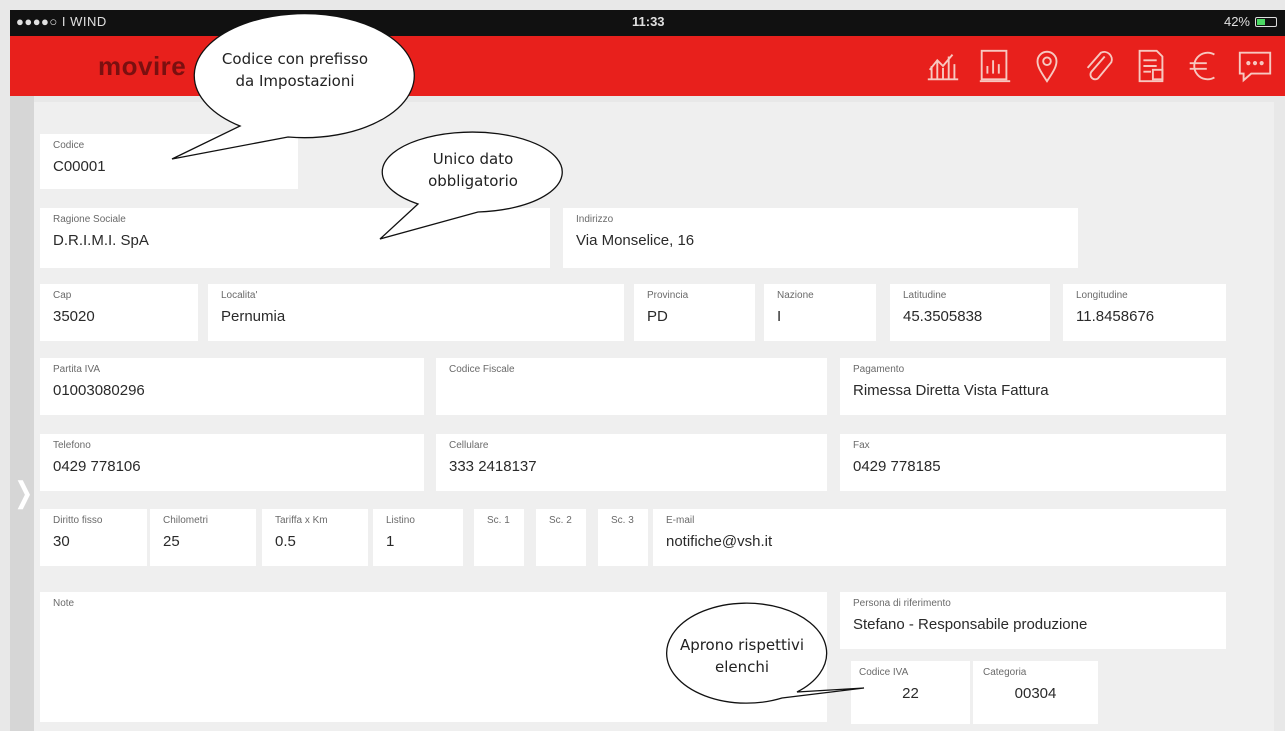  I want to click on field-indirizzo: Indirizzo Via Monselice, 16, so click(820, 238).